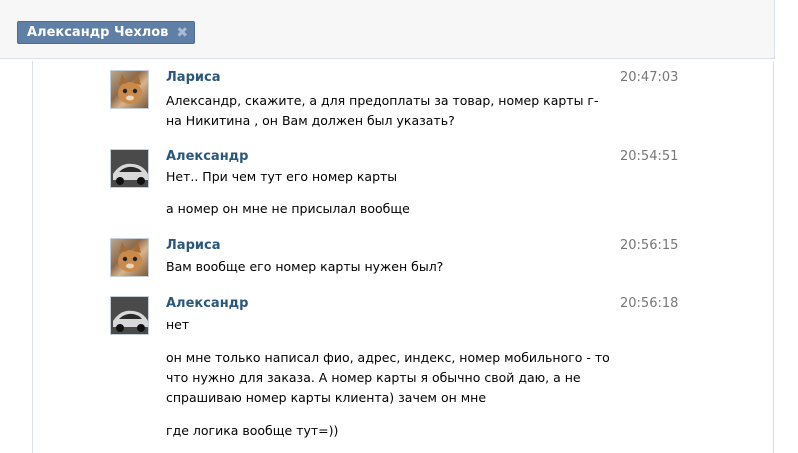 The height and width of the screenshot is (453, 798). I want to click on message-time: 20:47:03, so click(649, 77).